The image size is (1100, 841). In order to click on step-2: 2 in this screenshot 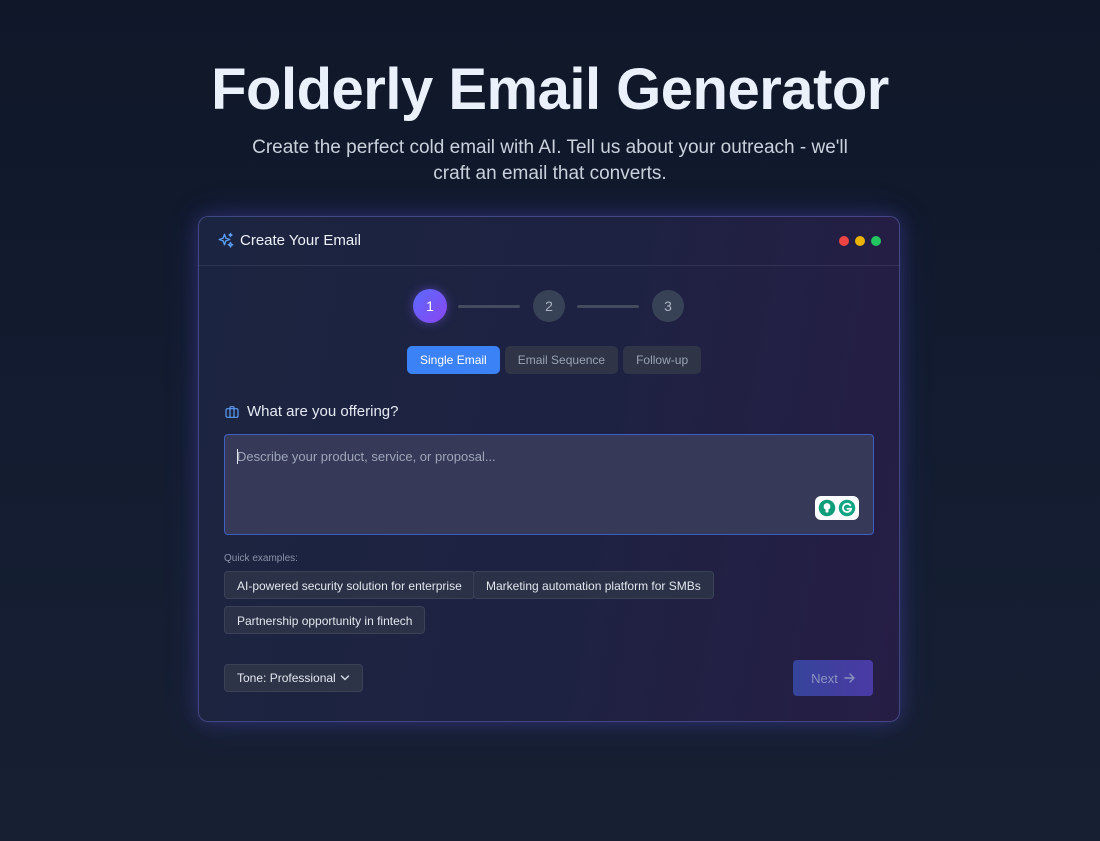, I will do `click(549, 306)`.